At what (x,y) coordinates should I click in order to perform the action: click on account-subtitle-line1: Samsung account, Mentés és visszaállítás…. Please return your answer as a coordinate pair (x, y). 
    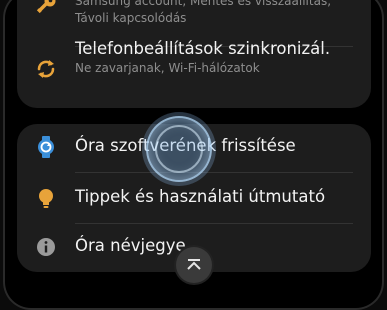
    Looking at the image, I should click on (203, 4).